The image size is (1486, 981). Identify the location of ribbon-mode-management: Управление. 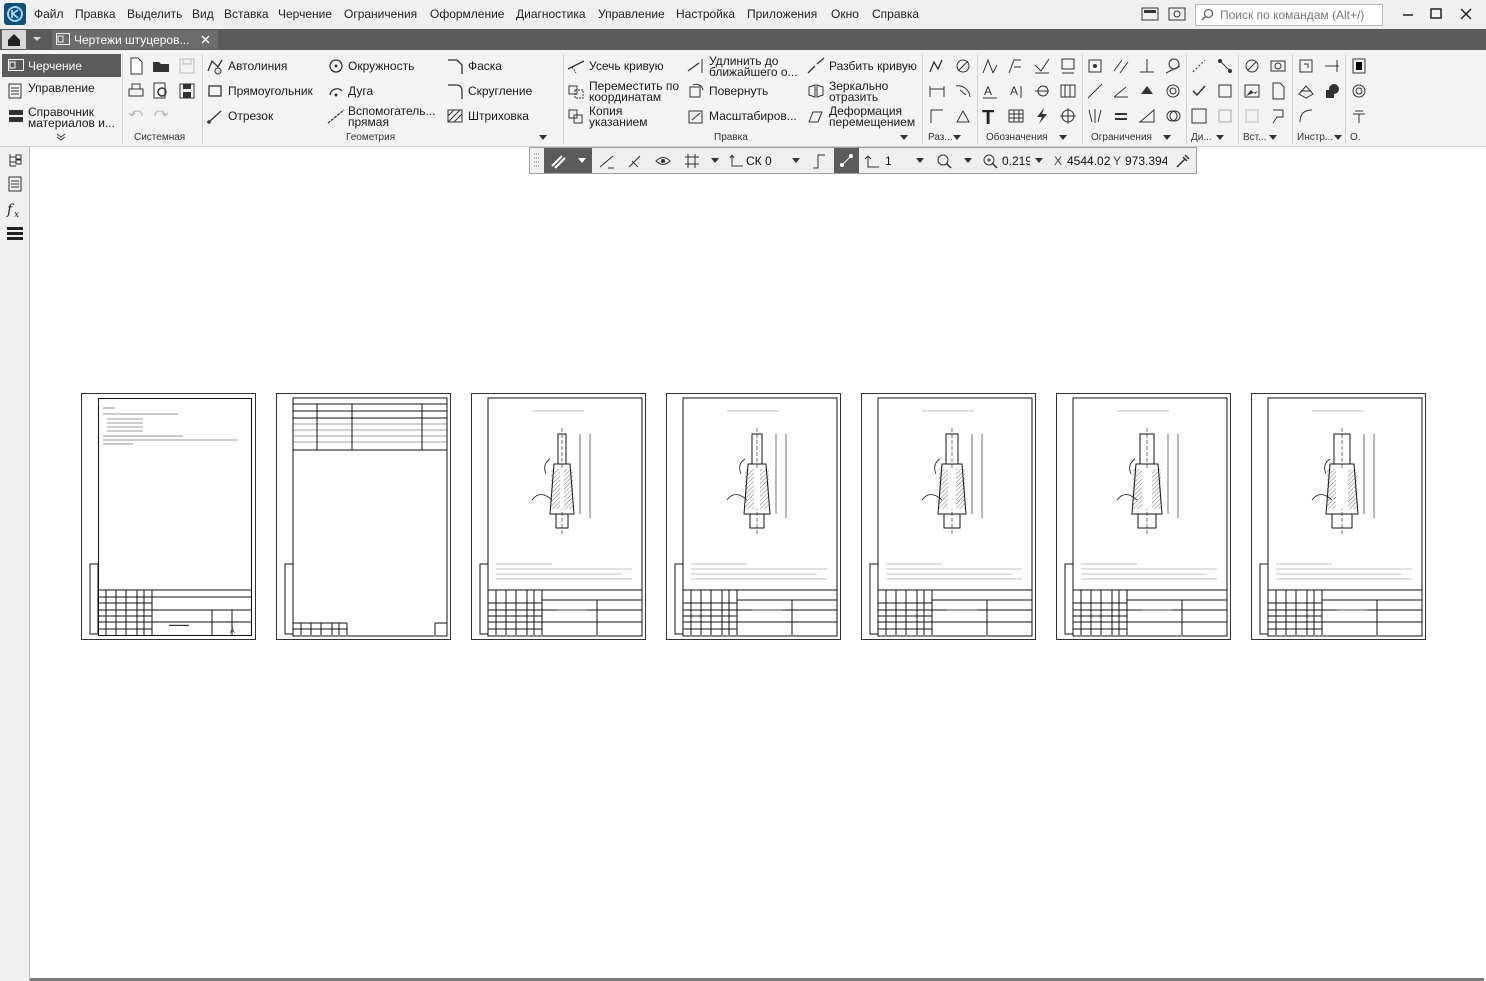
(62, 91).